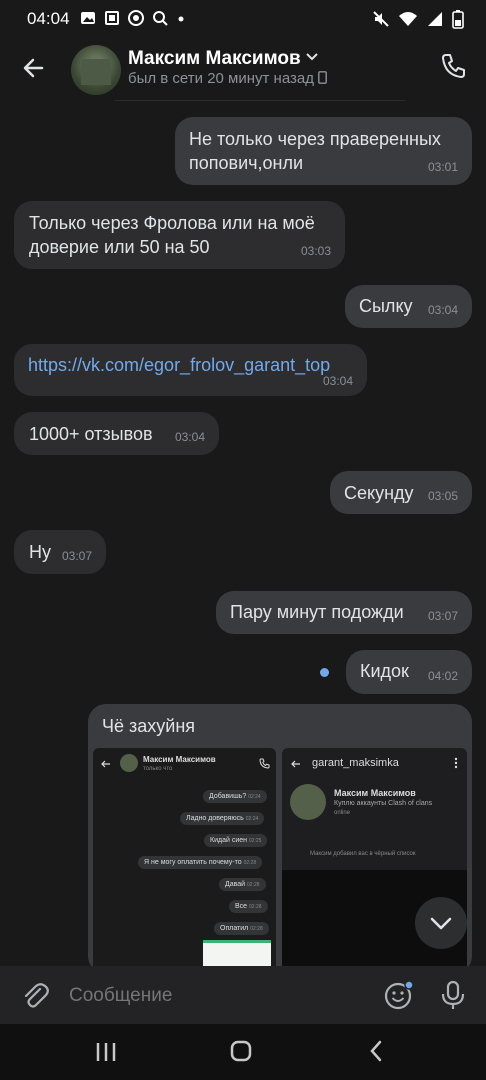 Image resolution: width=486 pixels, height=1080 pixels. Describe the element at coordinates (179, 365) in the screenshot. I see `message-link: https://vk.com/egor_frolov_garant_top` at that location.